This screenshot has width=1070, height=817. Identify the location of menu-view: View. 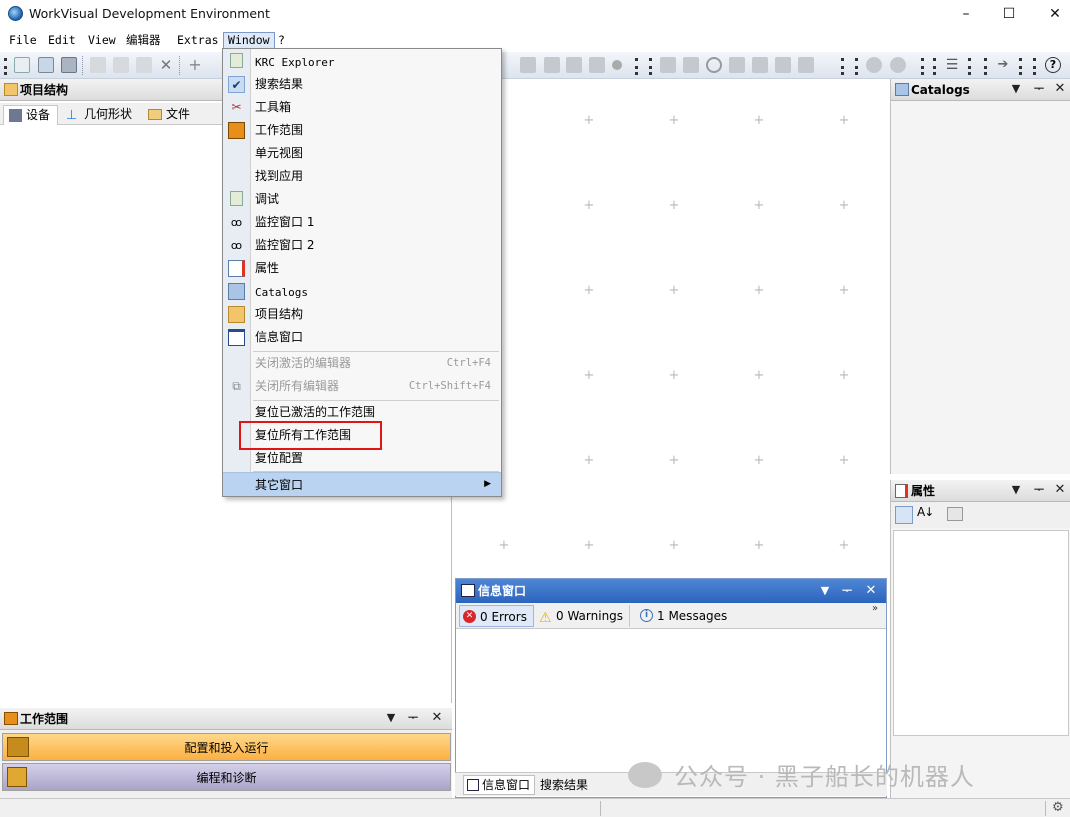
(102, 40).